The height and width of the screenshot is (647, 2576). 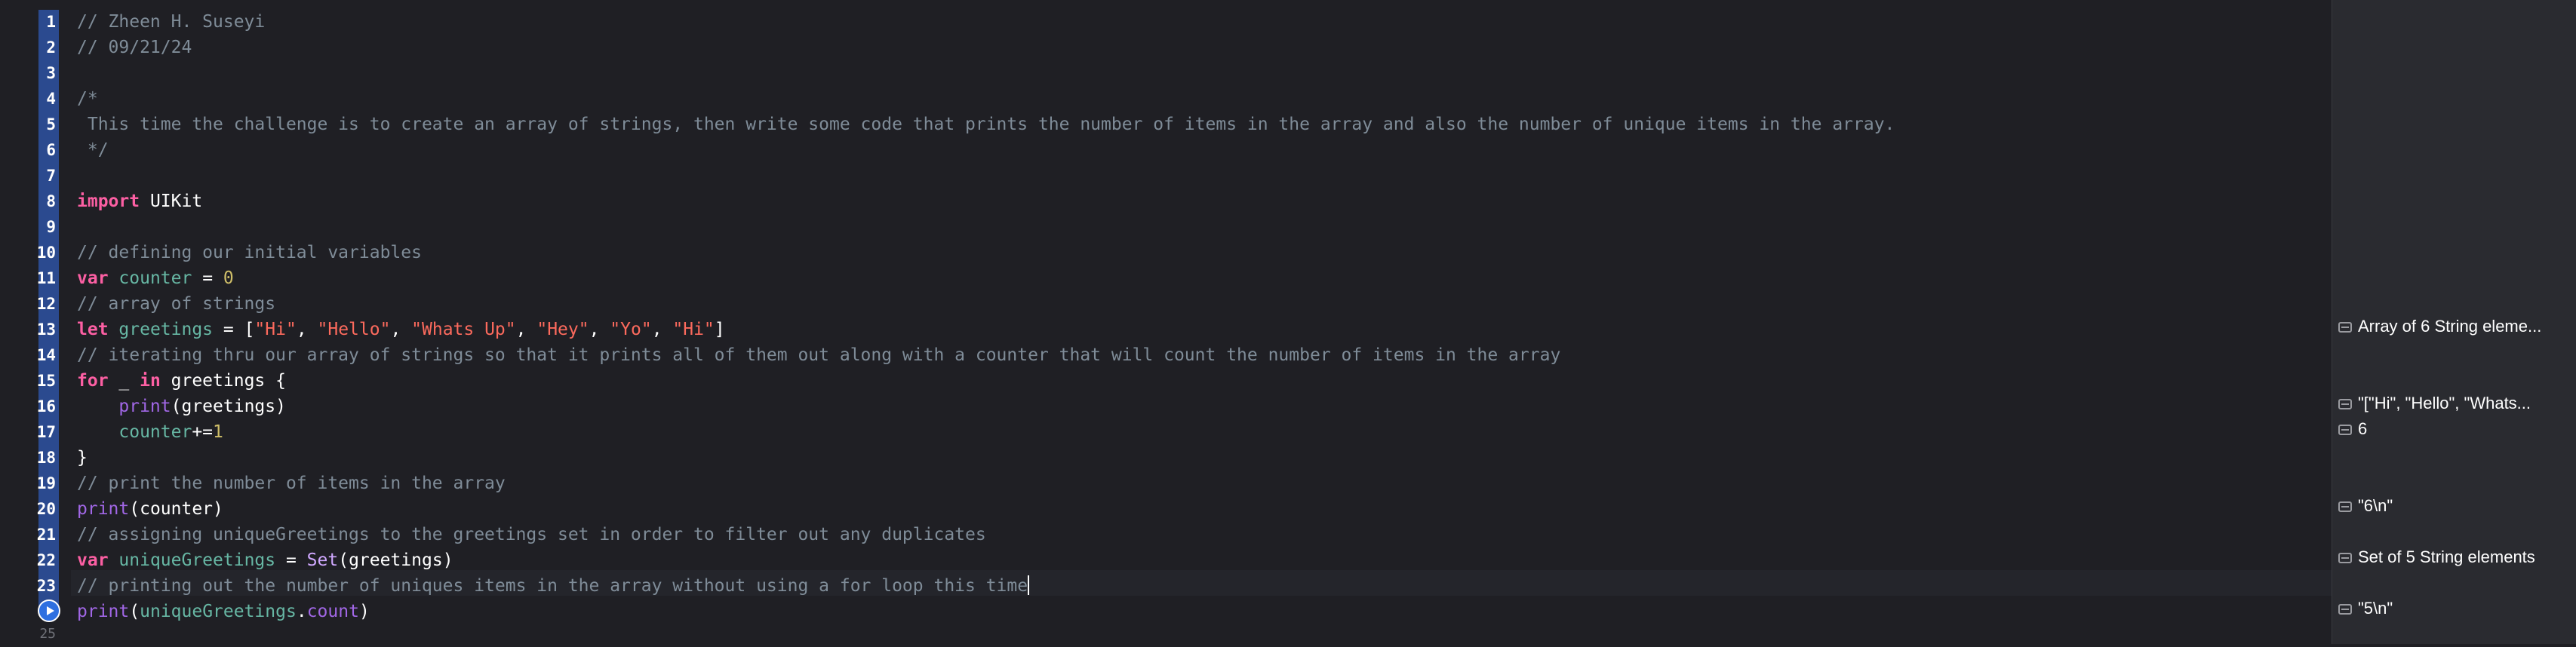 What do you see at coordinates (47, 634) in the screenshot?
I see `line-number: 25` at bounding box center [47, 634].